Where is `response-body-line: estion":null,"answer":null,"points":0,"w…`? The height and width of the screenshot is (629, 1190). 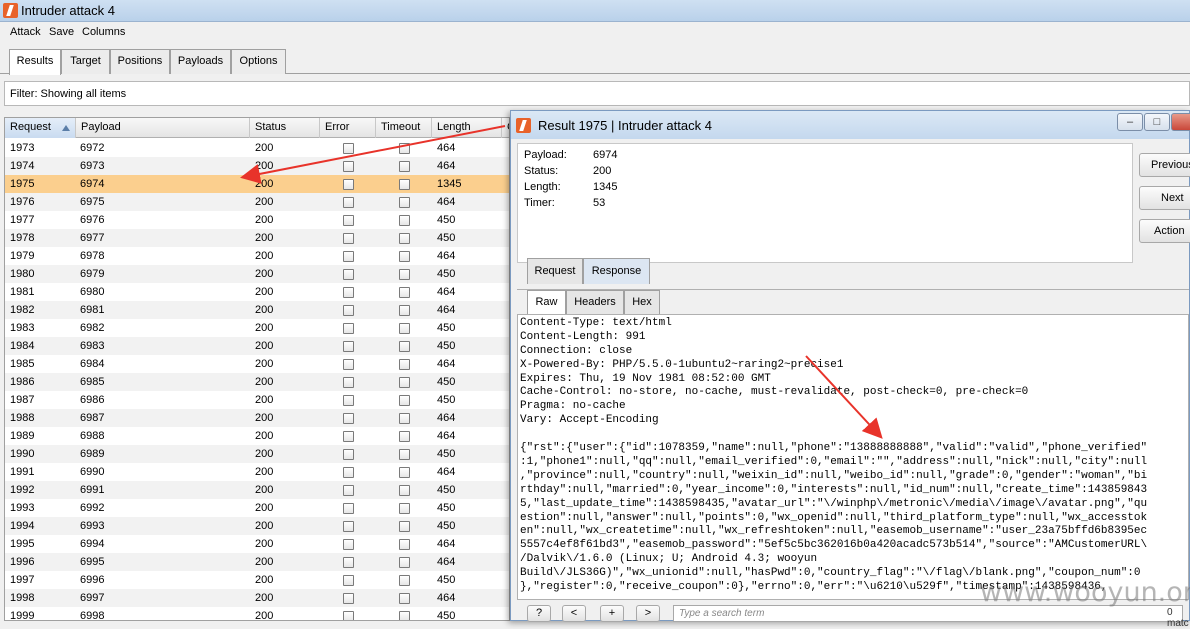 response-body-line: estion":null,"answer":null,"points":0,"w… is located at coordinates (834, 517).